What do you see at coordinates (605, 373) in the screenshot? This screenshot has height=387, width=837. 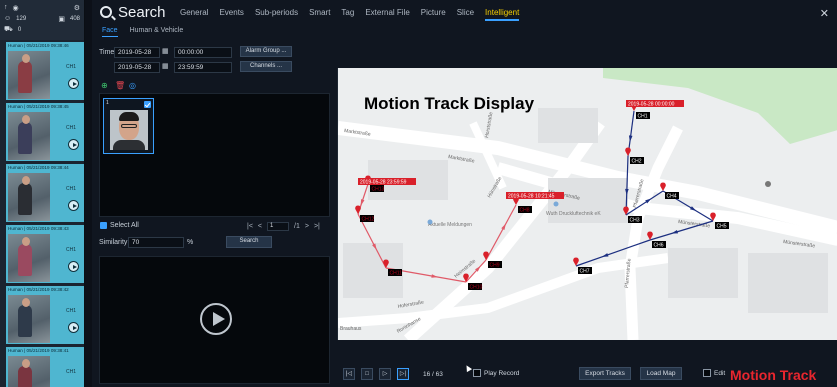 I see `export-tracks-button: Export Tracks` at bounding box center [605, 373].